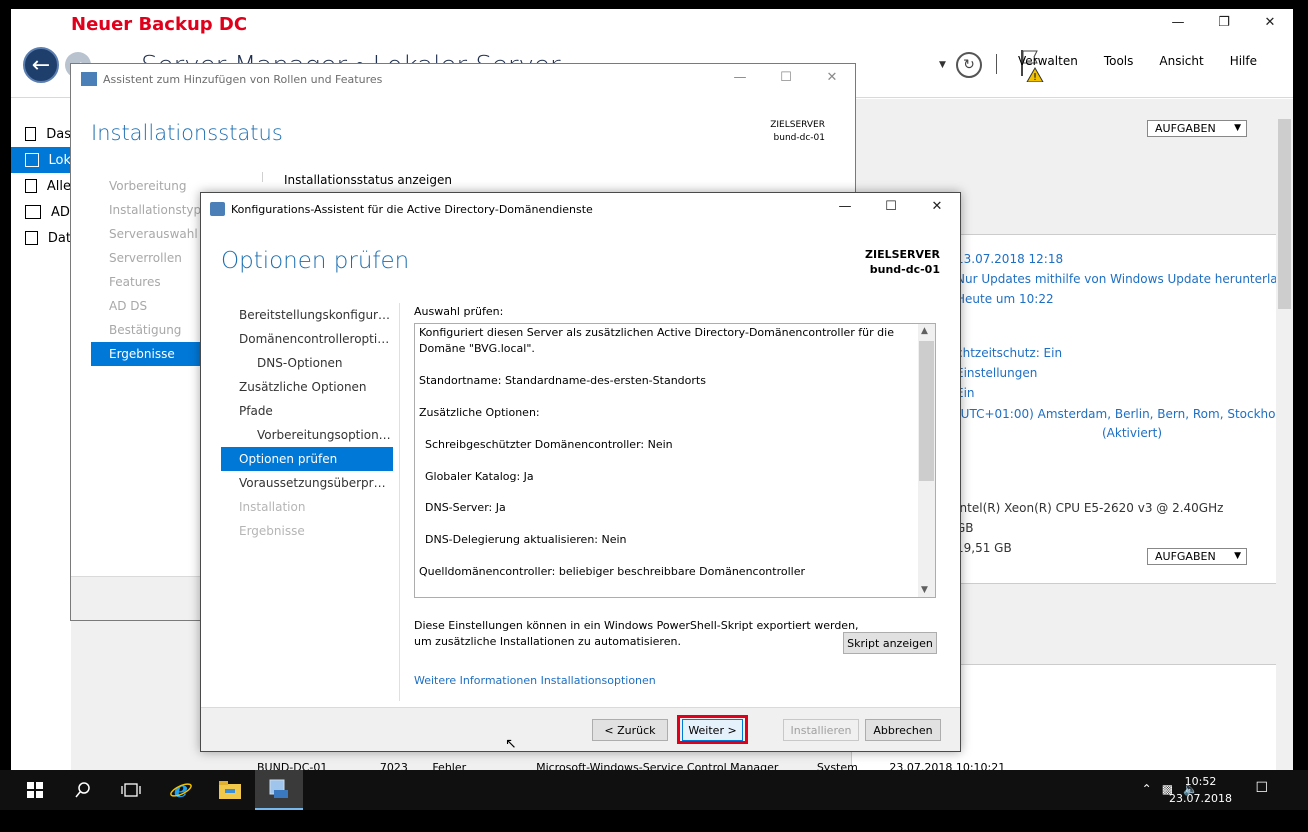 This screenshot has height=832, width=1308. I want to click on property-value: 19,51 GB, so click(984, 548).